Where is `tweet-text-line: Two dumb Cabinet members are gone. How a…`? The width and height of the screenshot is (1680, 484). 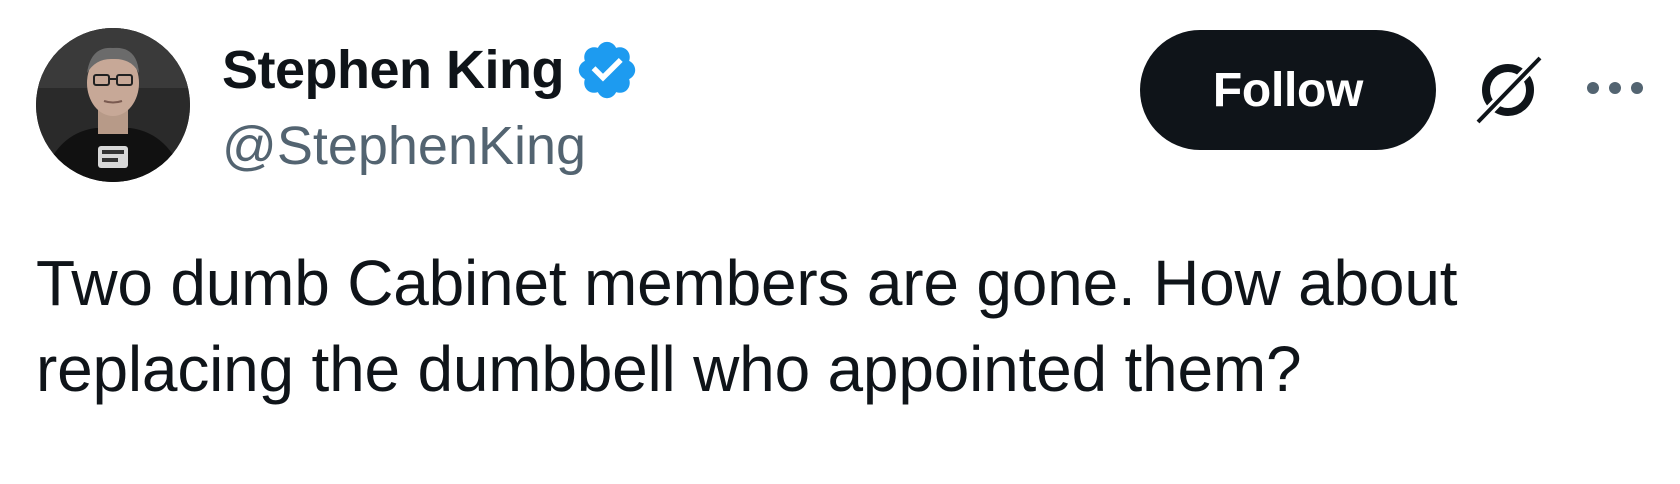 tweet-text-line: Two dumb Cabinet members are gone. How a… is located at coordinates (747, 283).